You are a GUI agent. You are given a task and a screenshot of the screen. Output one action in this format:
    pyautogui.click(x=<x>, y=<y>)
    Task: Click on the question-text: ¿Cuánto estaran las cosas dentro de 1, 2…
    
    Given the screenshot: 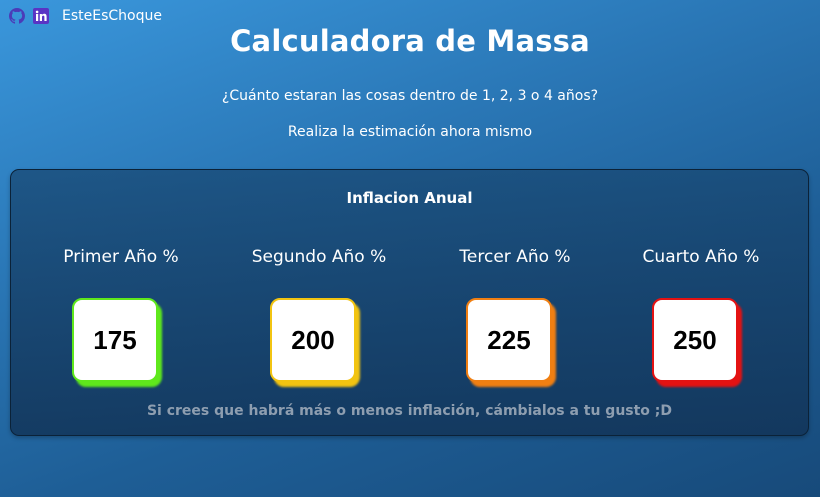 What is the action you would take?
    pyautogui.click(x=410, y=96)
    